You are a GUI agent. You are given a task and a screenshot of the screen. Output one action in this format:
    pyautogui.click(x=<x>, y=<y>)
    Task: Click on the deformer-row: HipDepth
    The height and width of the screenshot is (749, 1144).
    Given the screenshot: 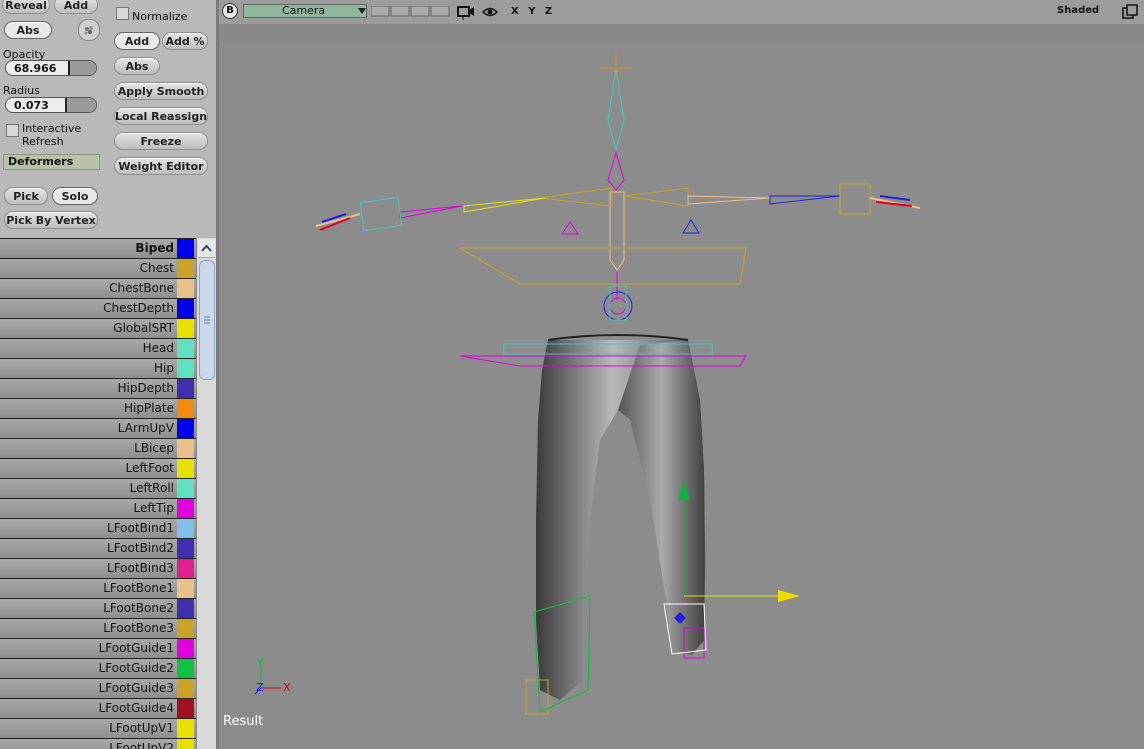 What is the action you would take?
    pyautogui.click(x=98, y=388)
    